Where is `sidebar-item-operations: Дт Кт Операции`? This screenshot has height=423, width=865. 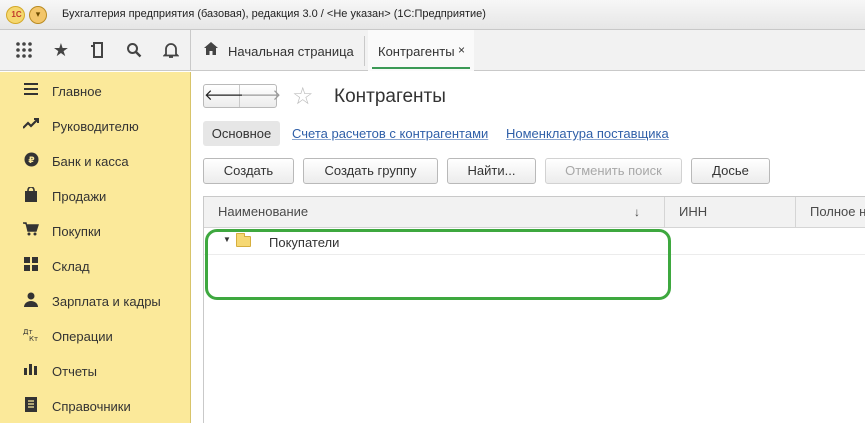 sidebar-item-operations: Дт Кт Операции is located at coordinates (95, 335).